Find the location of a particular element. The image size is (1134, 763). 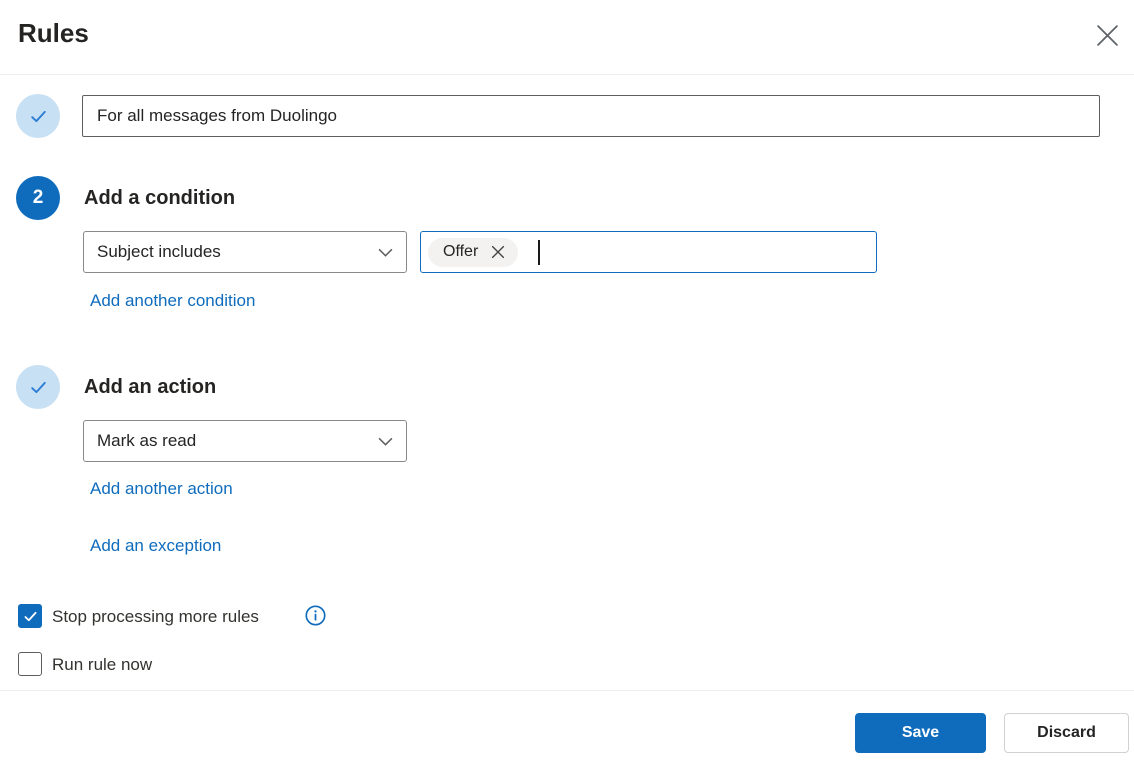

stop-processing-label: Stop processing more rules is located at coordinates (155, 616).